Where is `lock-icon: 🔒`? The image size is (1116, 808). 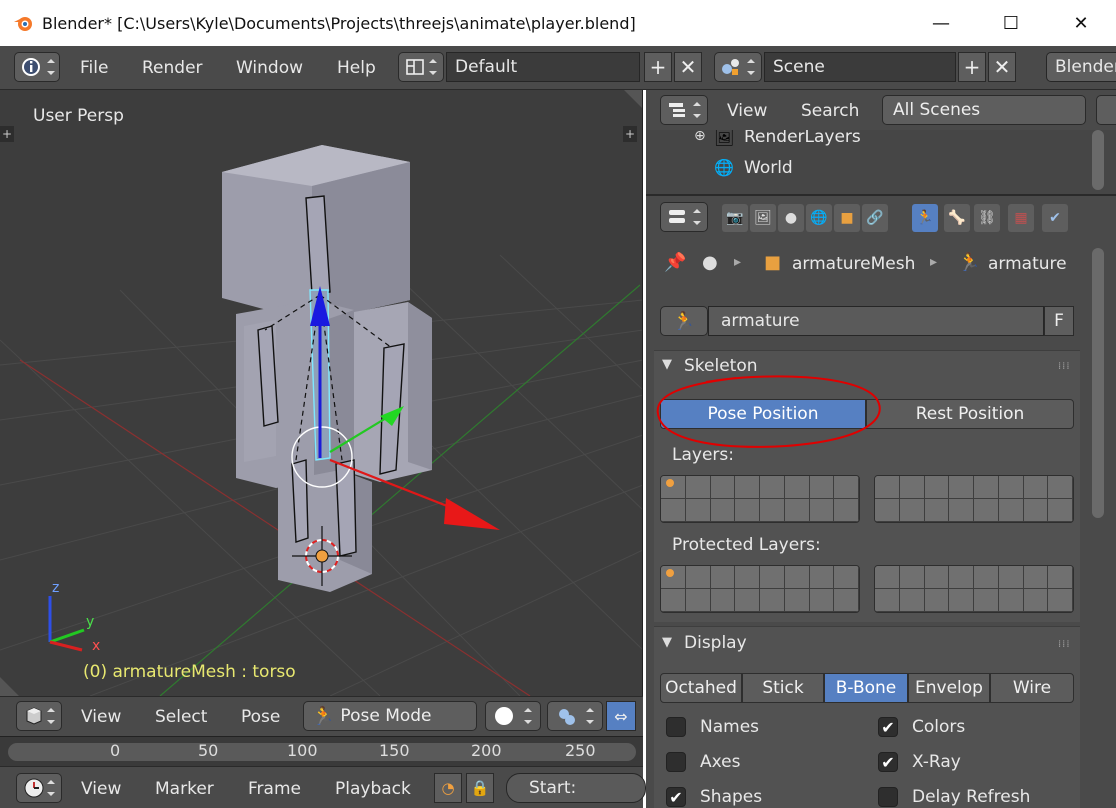 lock-icon: 🔒 is located at coordinates (480, 788).